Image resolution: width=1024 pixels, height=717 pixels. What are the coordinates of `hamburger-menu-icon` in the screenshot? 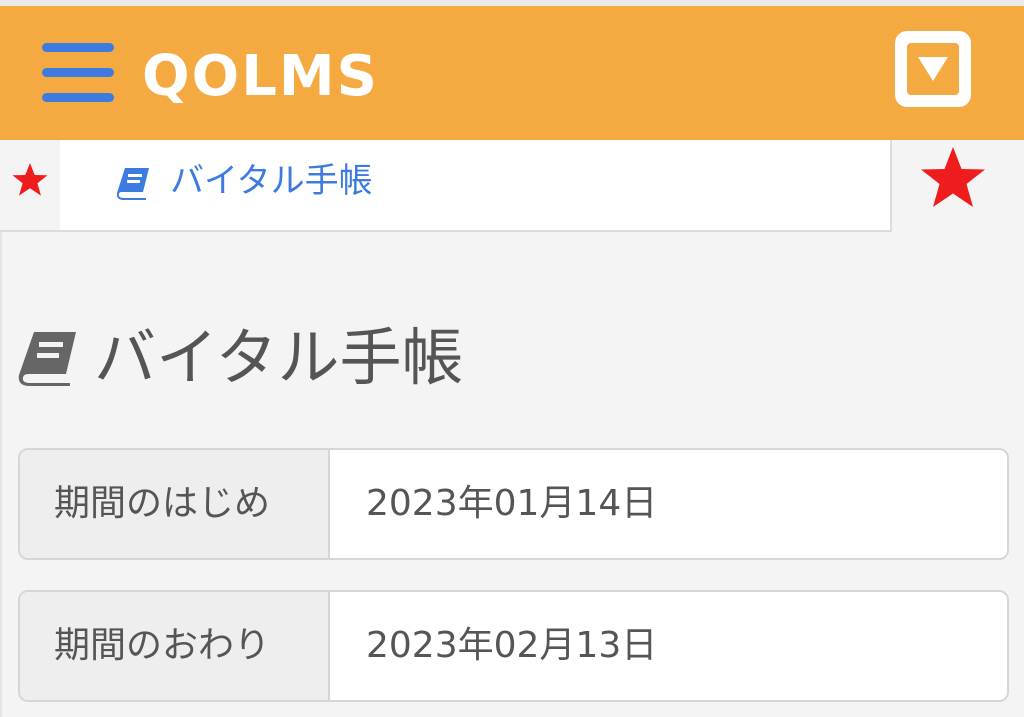 It's located at (78, 73).